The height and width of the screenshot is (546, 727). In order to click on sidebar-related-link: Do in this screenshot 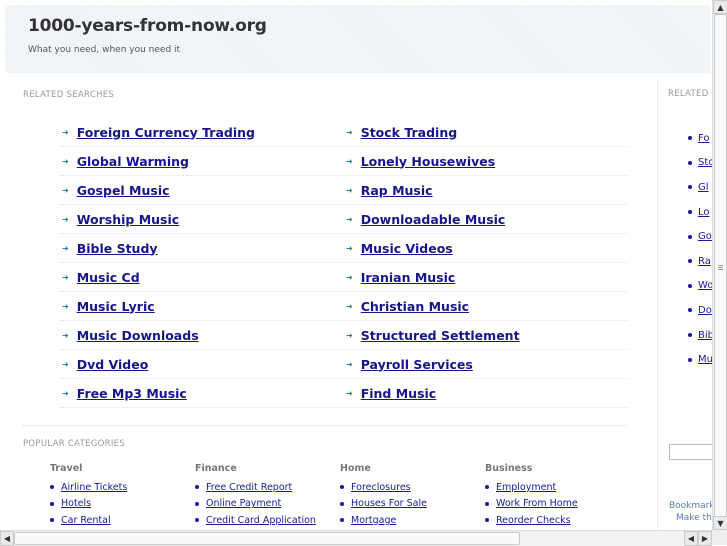, I will do `click(705, 310)`.